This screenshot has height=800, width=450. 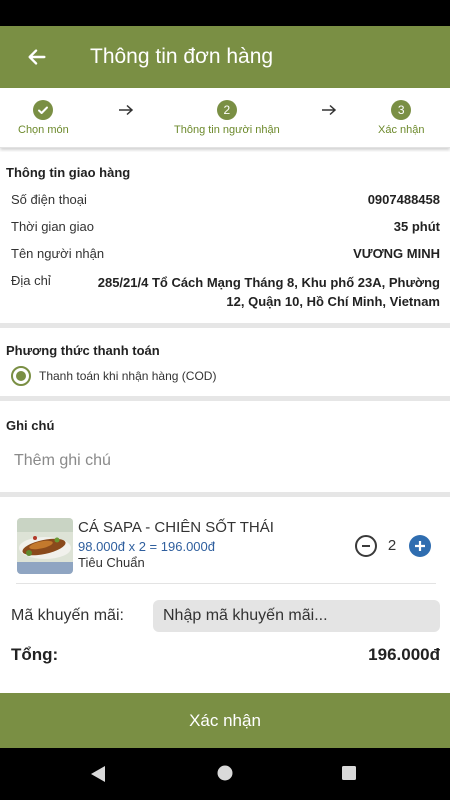 I want to click on step-choose-food: Chọn món, so click(x=43, y=118).